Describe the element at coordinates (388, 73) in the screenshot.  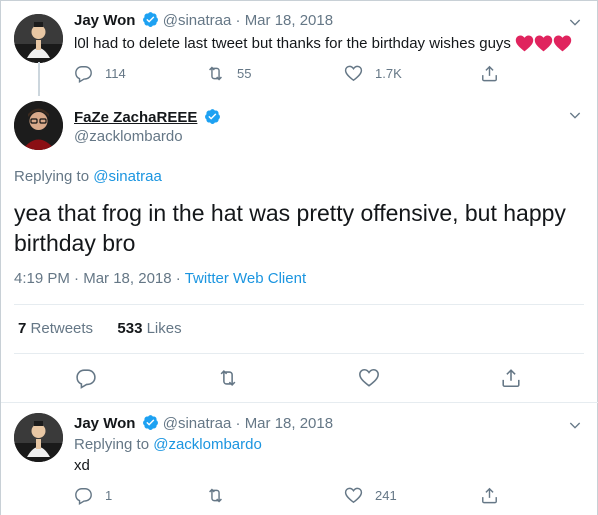
I see `tweet1-like-count: 1.7K` at that location.